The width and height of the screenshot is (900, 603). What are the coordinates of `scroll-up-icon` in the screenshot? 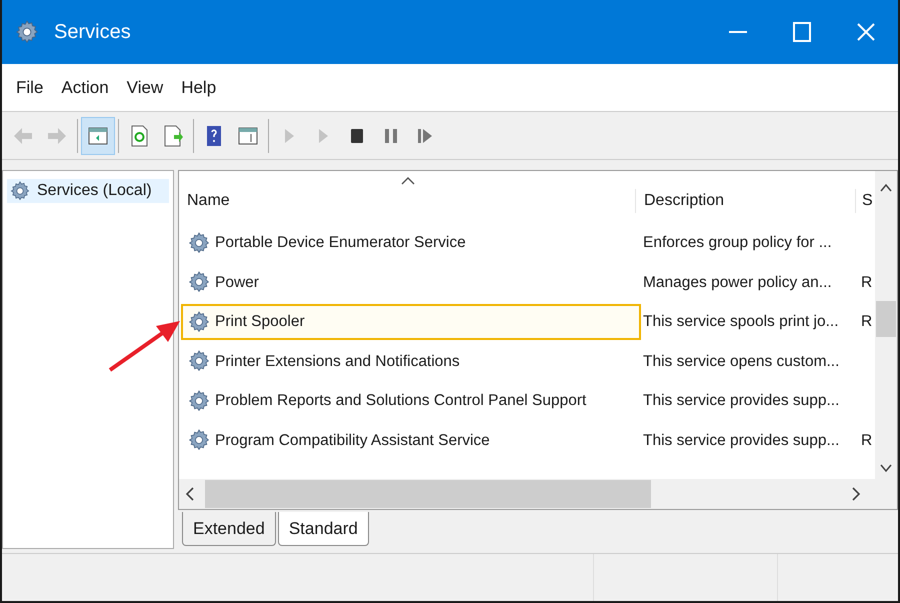 It's located at (886, 188).